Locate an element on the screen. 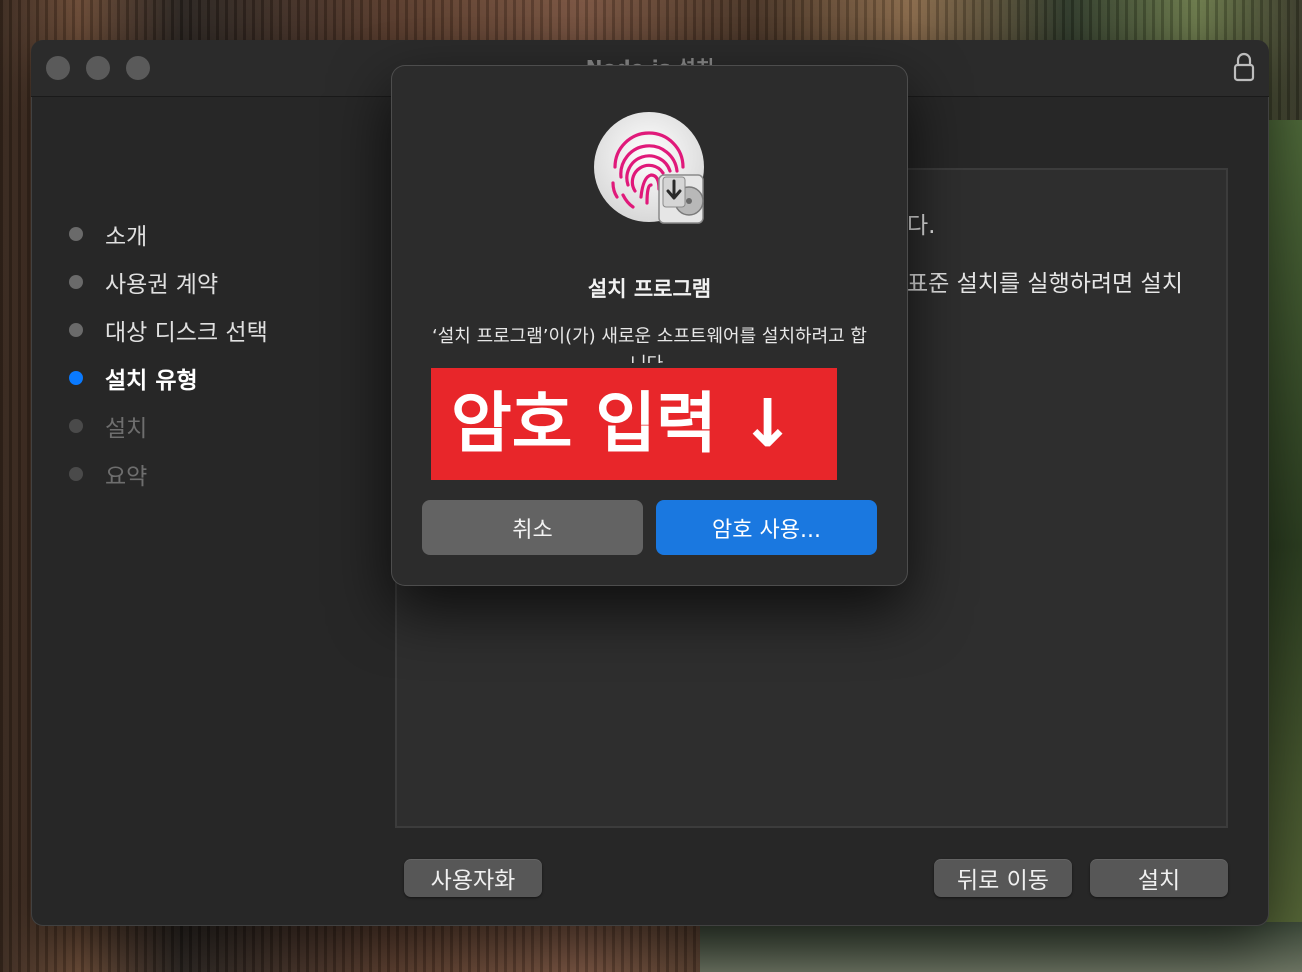 Image resolution: width=1302 pixels, height=972 pixels. step-install: 설치 is located at coordinates (168, 426).